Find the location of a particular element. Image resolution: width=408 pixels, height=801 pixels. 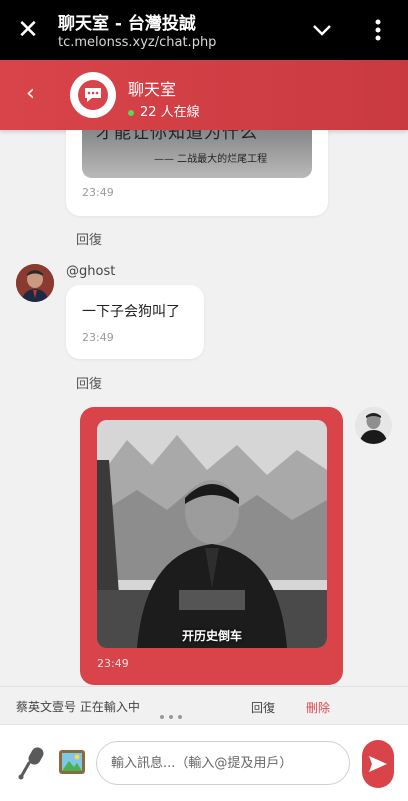

typing-dots-icon is located at coordinates (173, 713).